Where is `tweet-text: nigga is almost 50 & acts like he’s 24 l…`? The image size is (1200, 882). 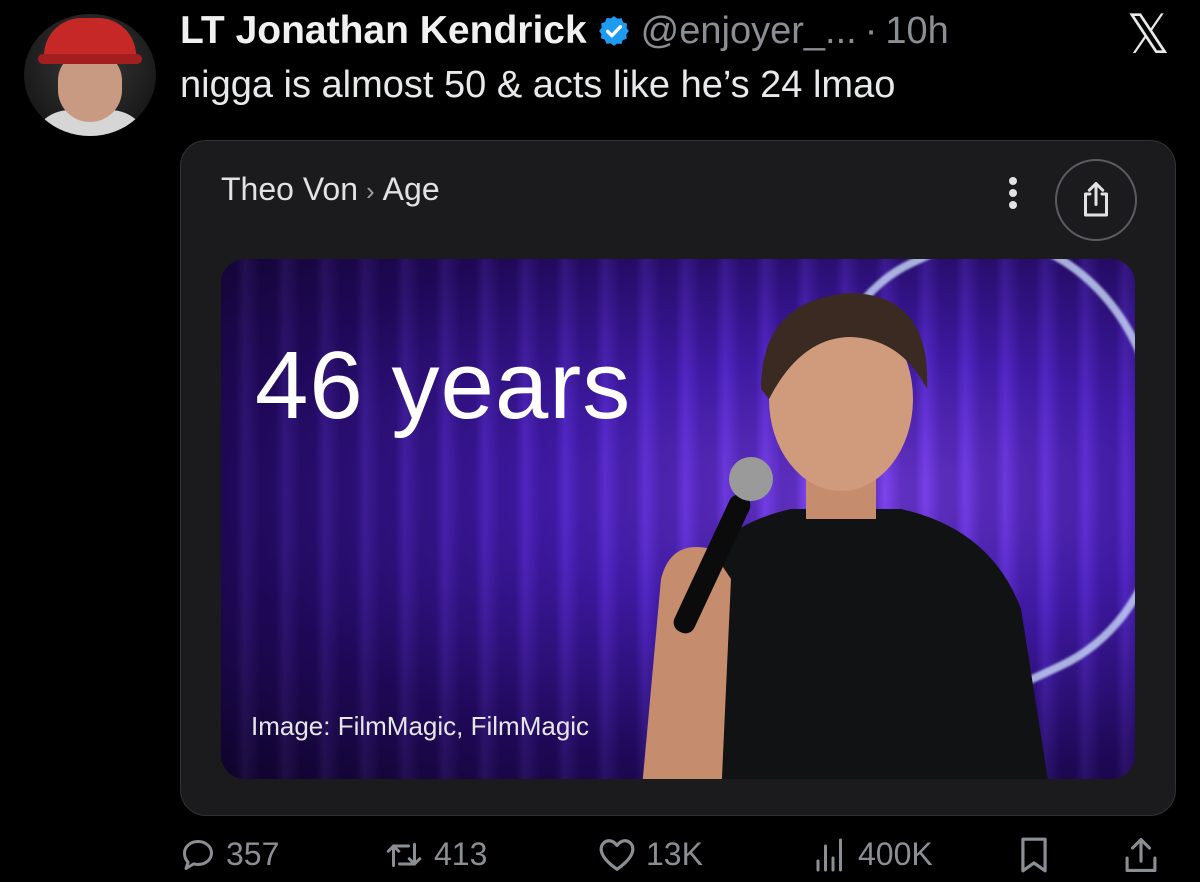 tweet-text: nigga is almost 50 & acts like he’s 24 l… is located at coordinates (538, 85).